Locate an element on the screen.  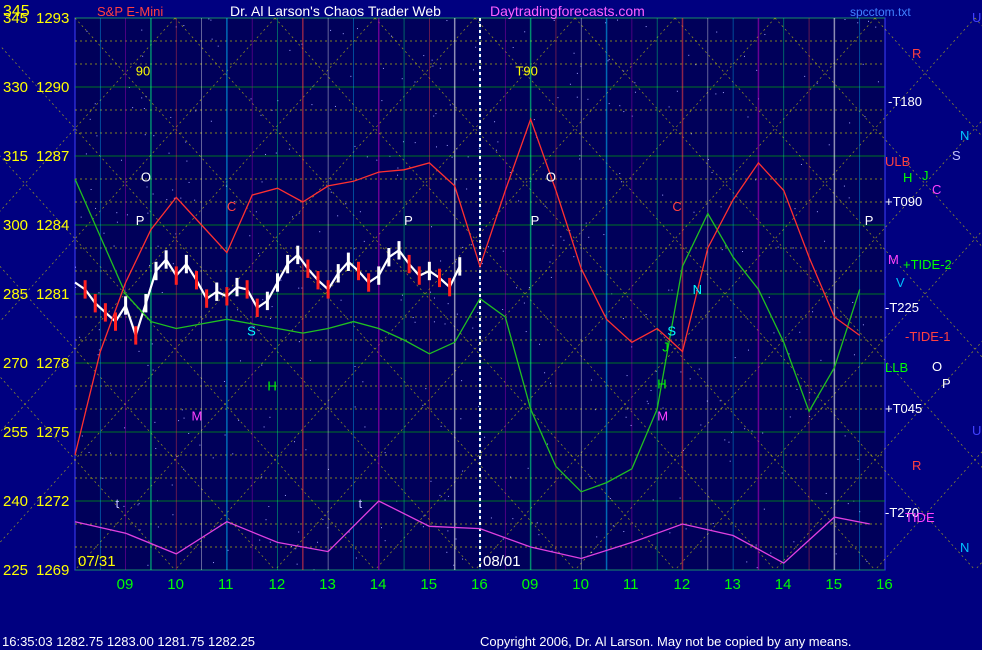
site-link: Daytradingforecasts.com is located at coordinates (567, 11).